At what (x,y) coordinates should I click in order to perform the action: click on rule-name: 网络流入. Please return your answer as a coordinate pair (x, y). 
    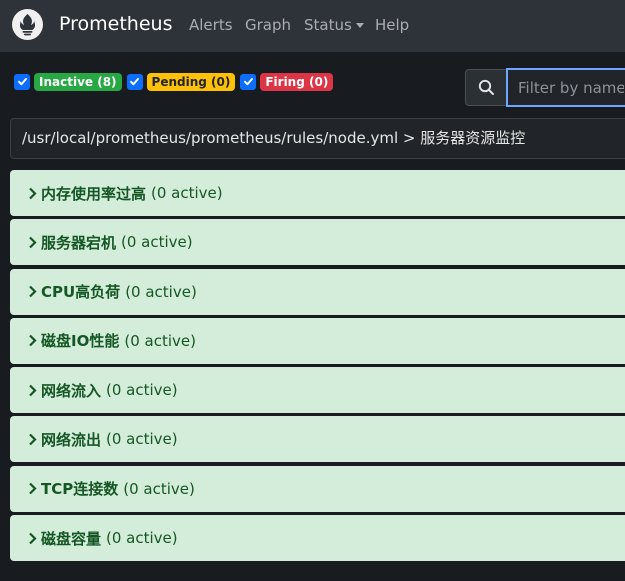
    Looking at the image, I should click on (71, 390).